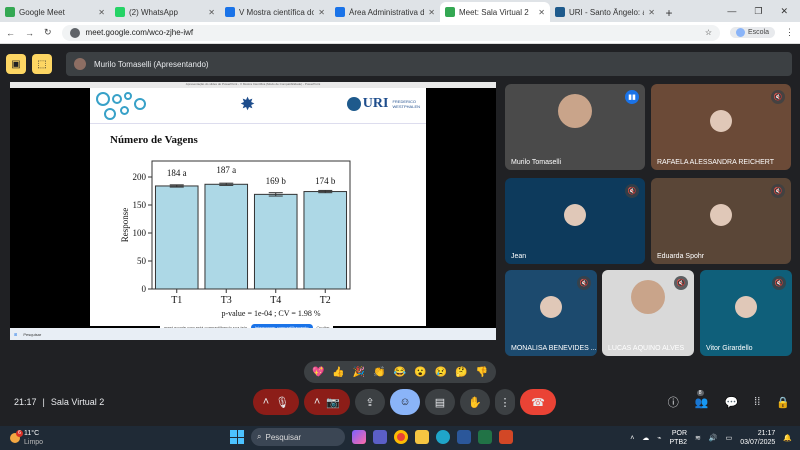  Describe the element at coordinates (475, 402) in the screenshot. I see `raise-hand-button: ✋` at that location.